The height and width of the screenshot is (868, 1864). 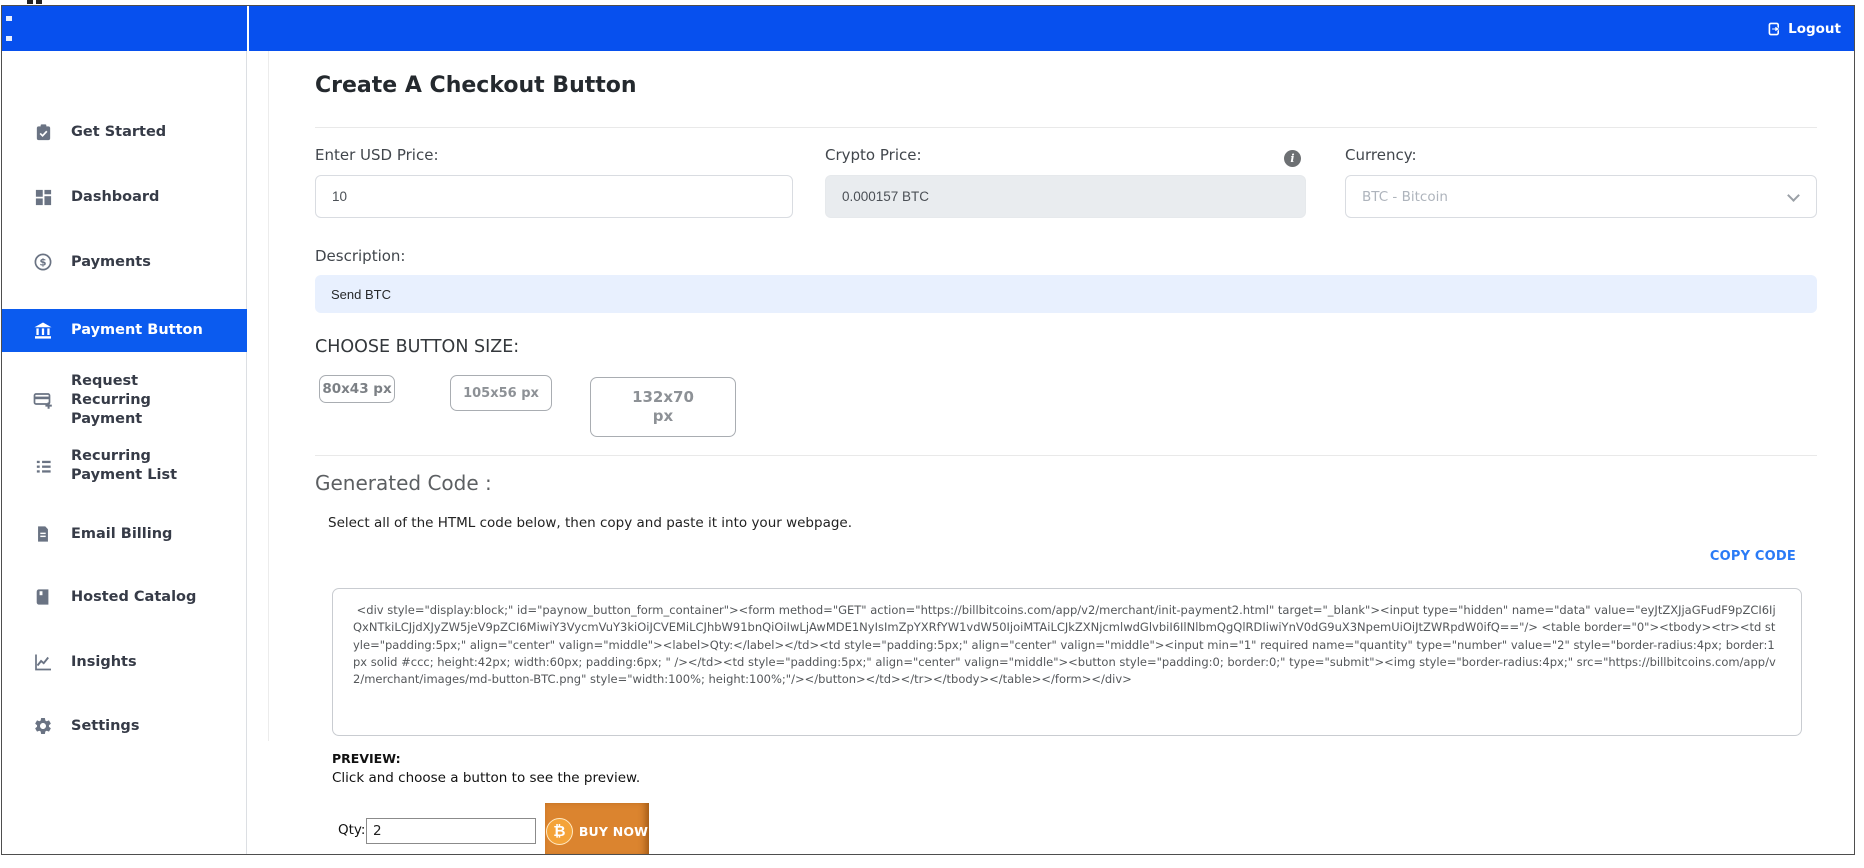 What do you see at coordinates (43, 726) in the screenshot?
I see `gear-icon` at bounding box center [43, 726].